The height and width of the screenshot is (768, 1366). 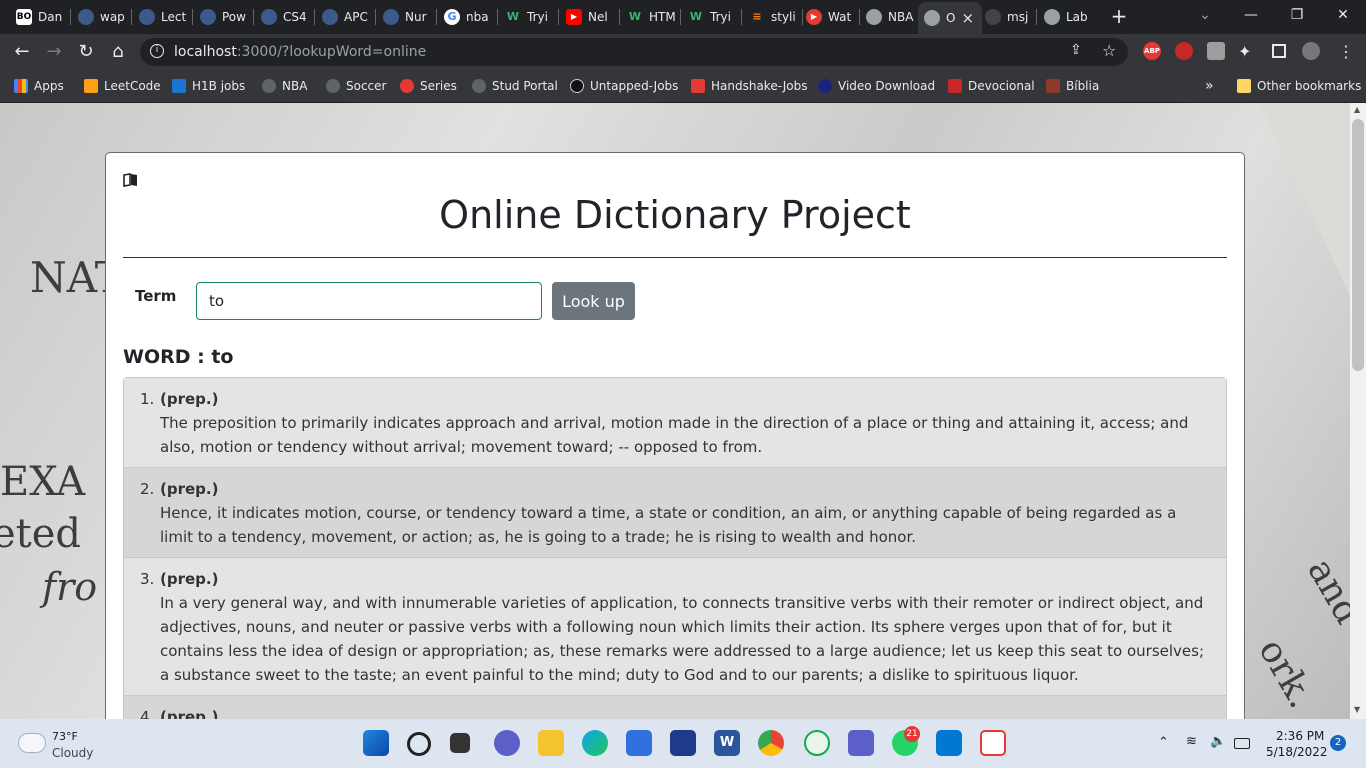 I want to click on word-icon: W, so click(x=727, y=743).